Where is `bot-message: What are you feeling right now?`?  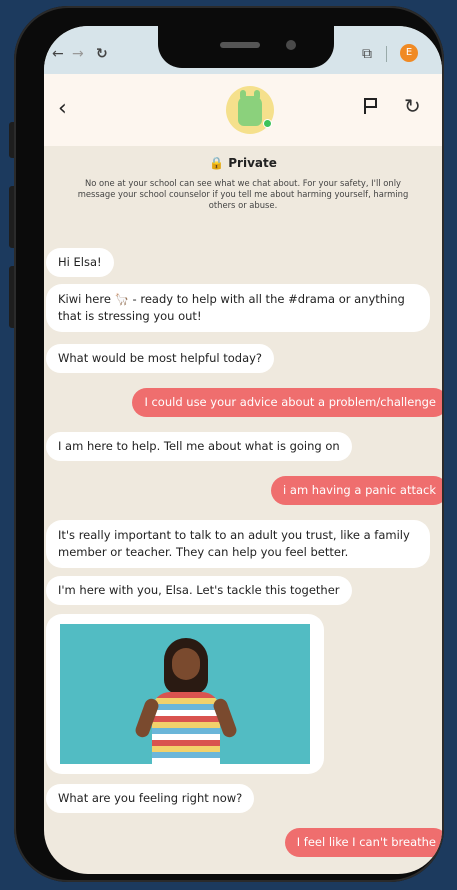
bot-message: What are you feeling right now? is located at coordinates (150, 798).